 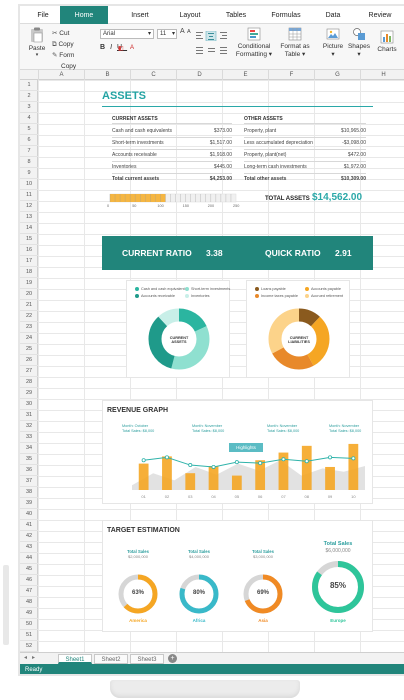 I want to click on row-header: 14, so click(x=29, y=228).